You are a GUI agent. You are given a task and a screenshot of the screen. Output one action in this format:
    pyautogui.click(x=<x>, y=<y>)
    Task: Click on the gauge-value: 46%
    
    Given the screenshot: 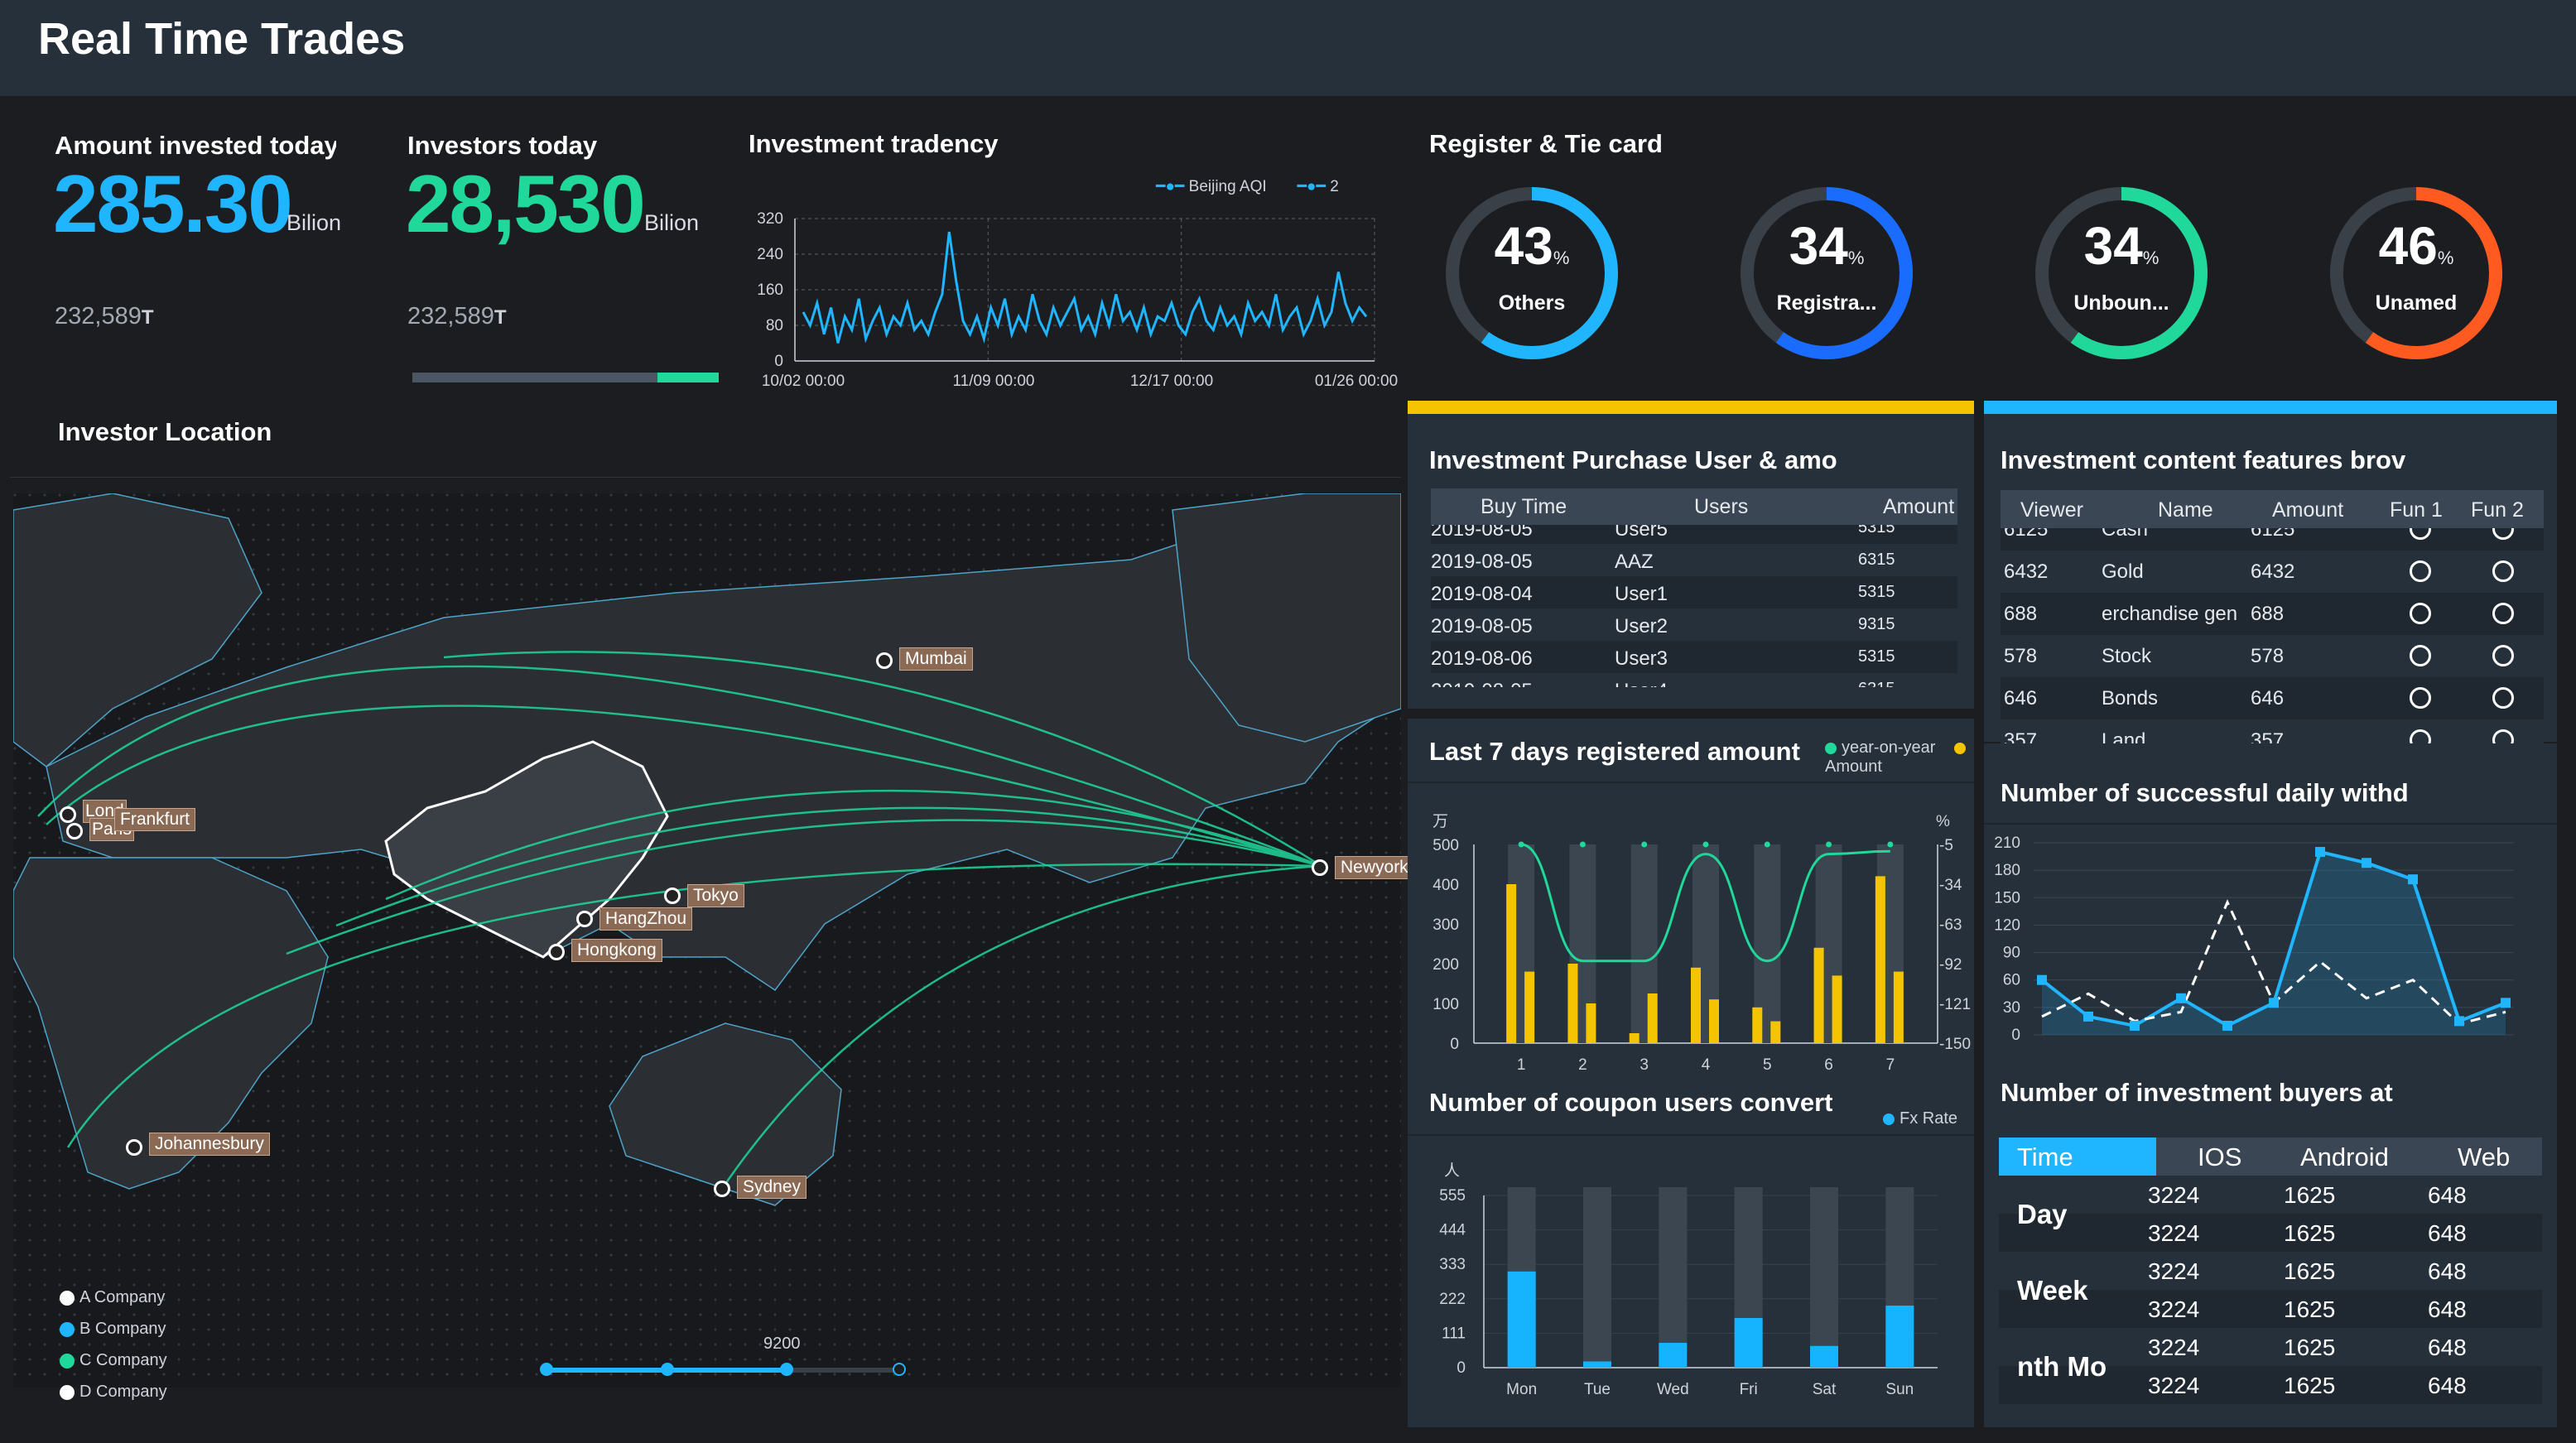 What is the action you would take?
    pyautogui.click(x=2416, y=246)
    